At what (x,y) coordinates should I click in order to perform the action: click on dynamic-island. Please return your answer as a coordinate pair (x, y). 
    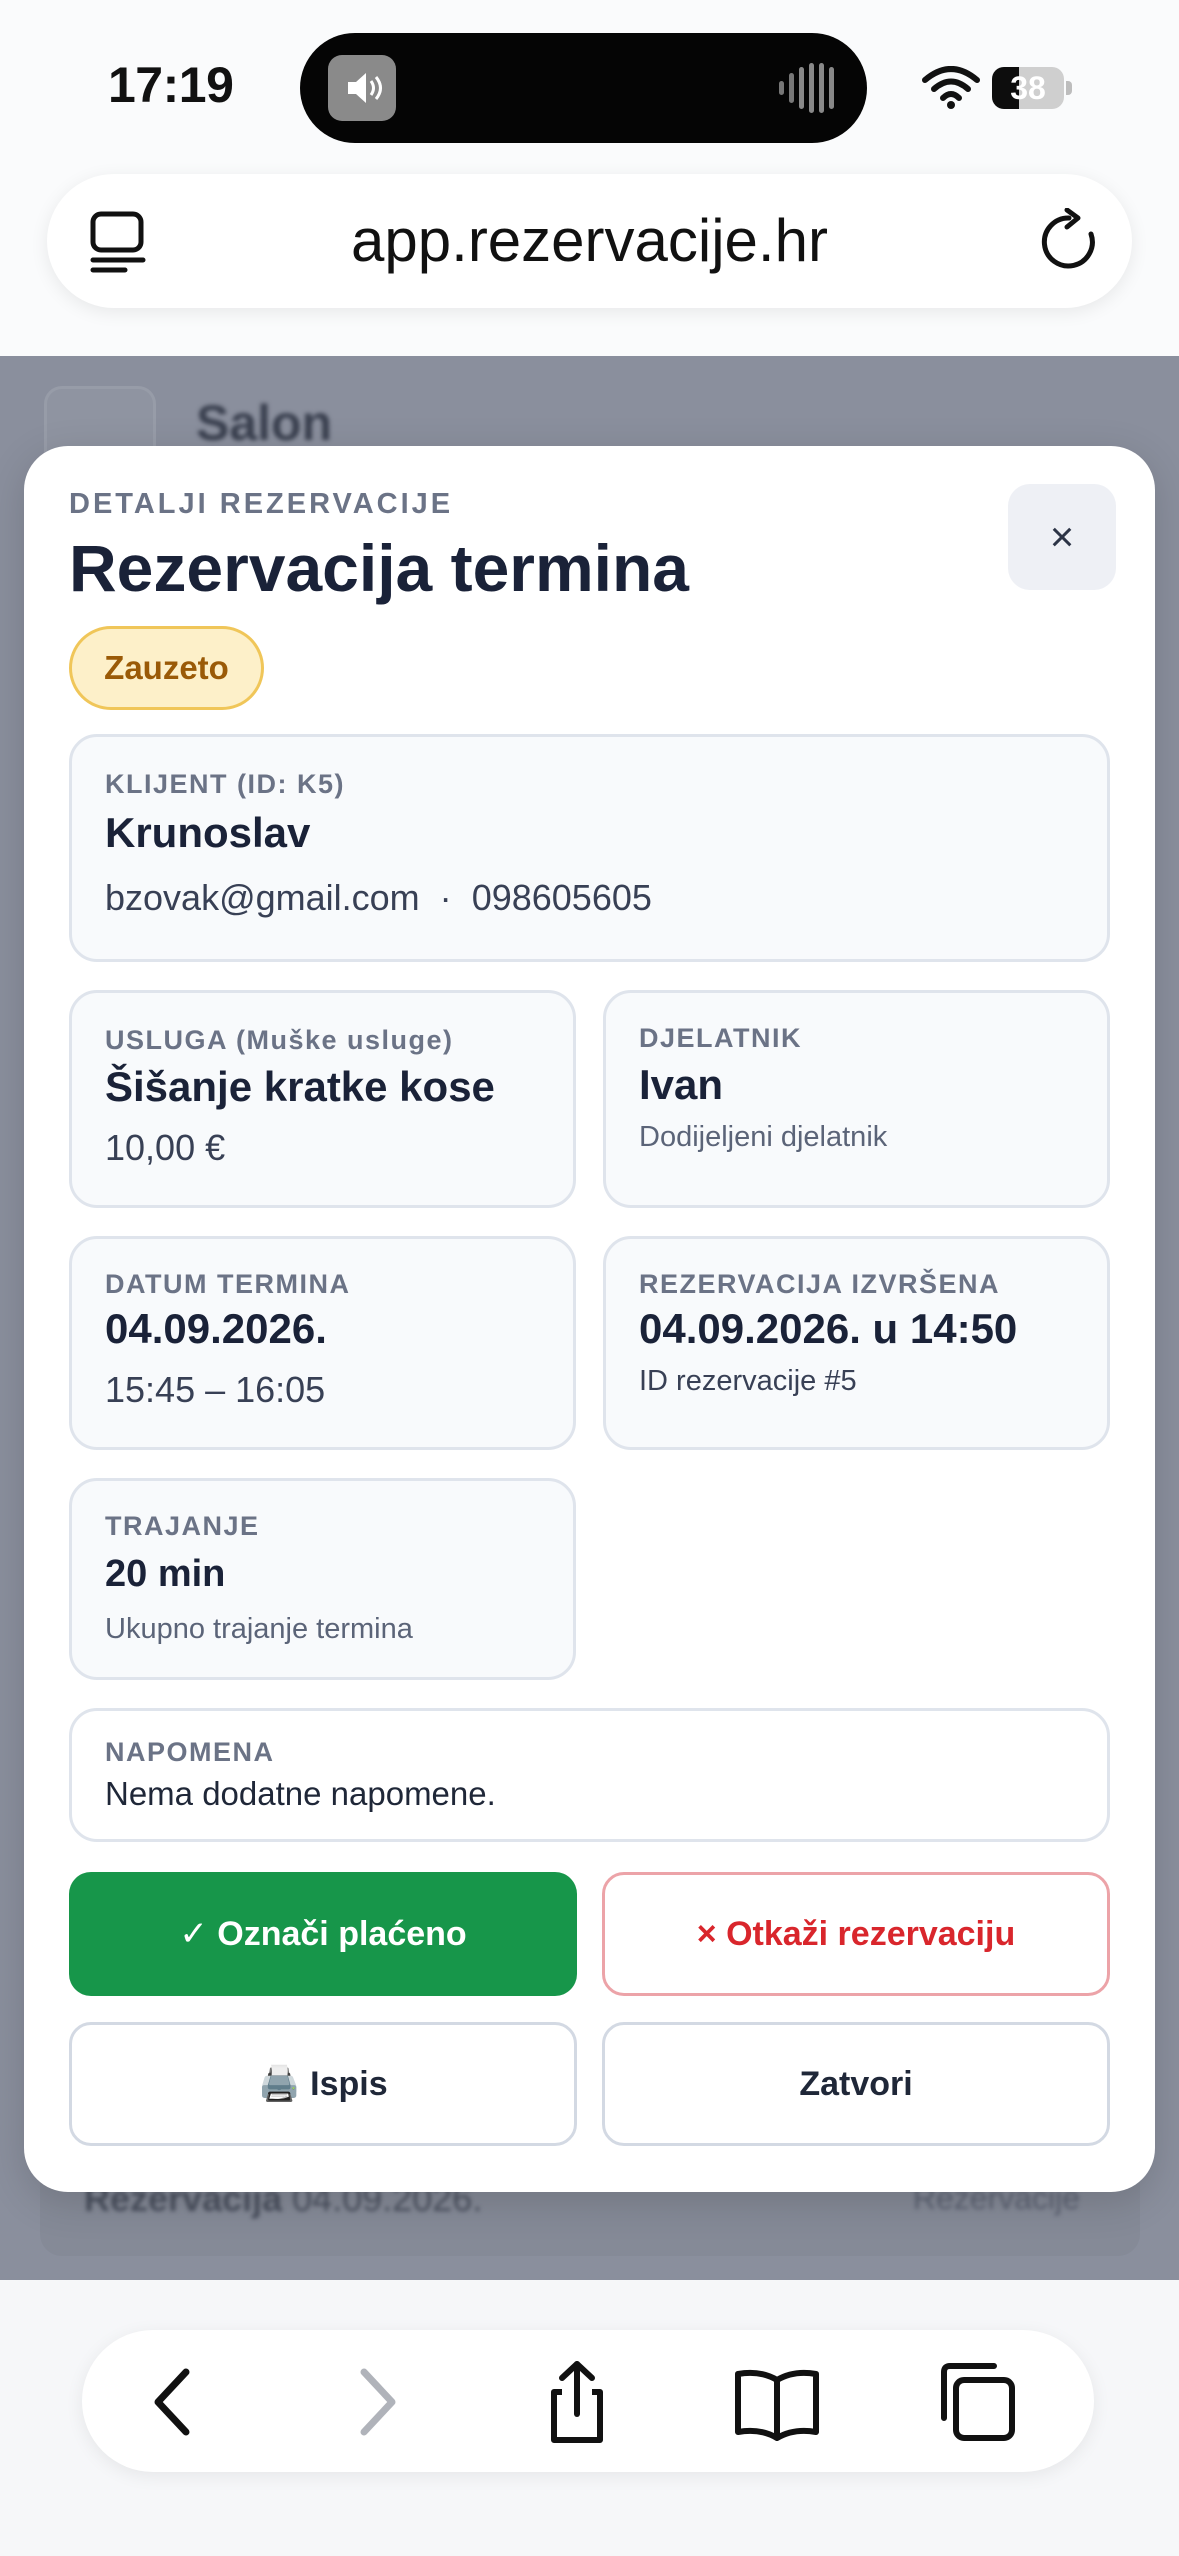
    Looking at the image, I should click on (583, 88).